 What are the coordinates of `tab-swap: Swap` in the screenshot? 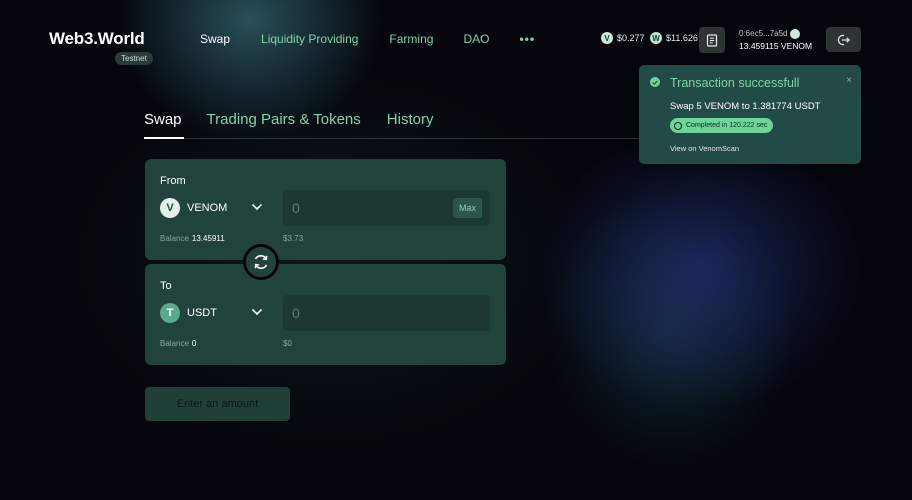 It's located at (163, 119).